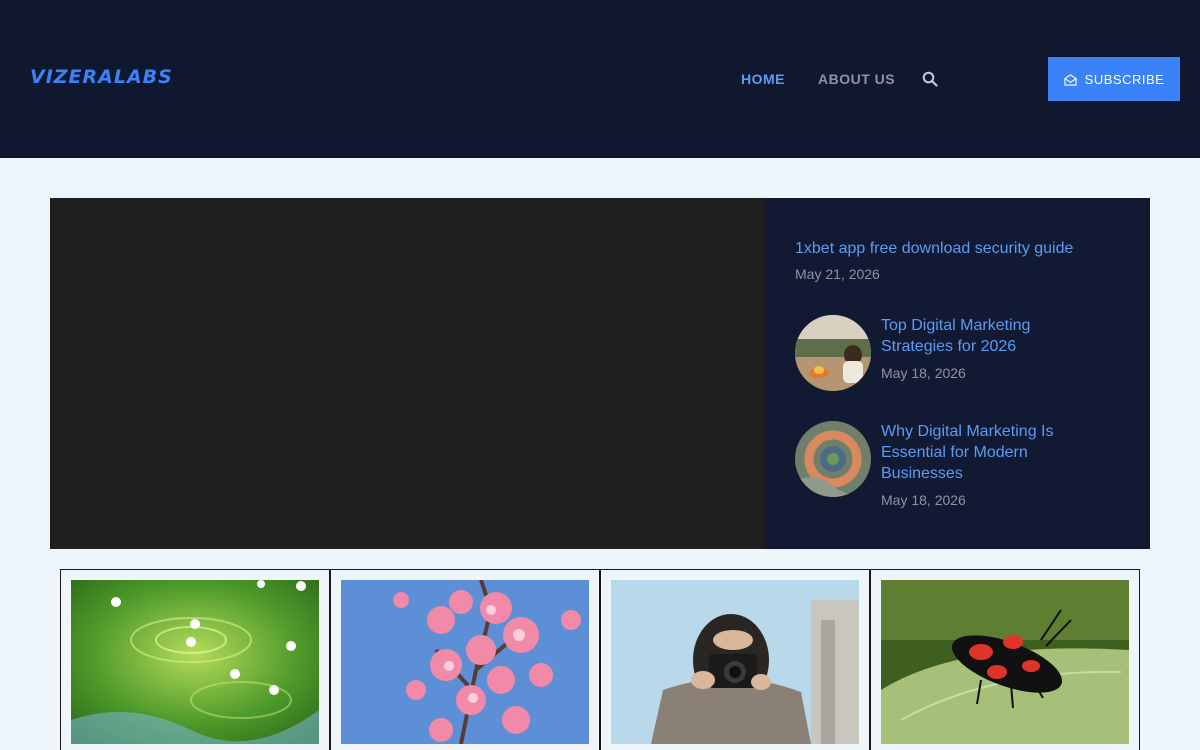 The image size is (1200, 750). I want to click on logo-text: VIZERALABS, so click(101, 77).